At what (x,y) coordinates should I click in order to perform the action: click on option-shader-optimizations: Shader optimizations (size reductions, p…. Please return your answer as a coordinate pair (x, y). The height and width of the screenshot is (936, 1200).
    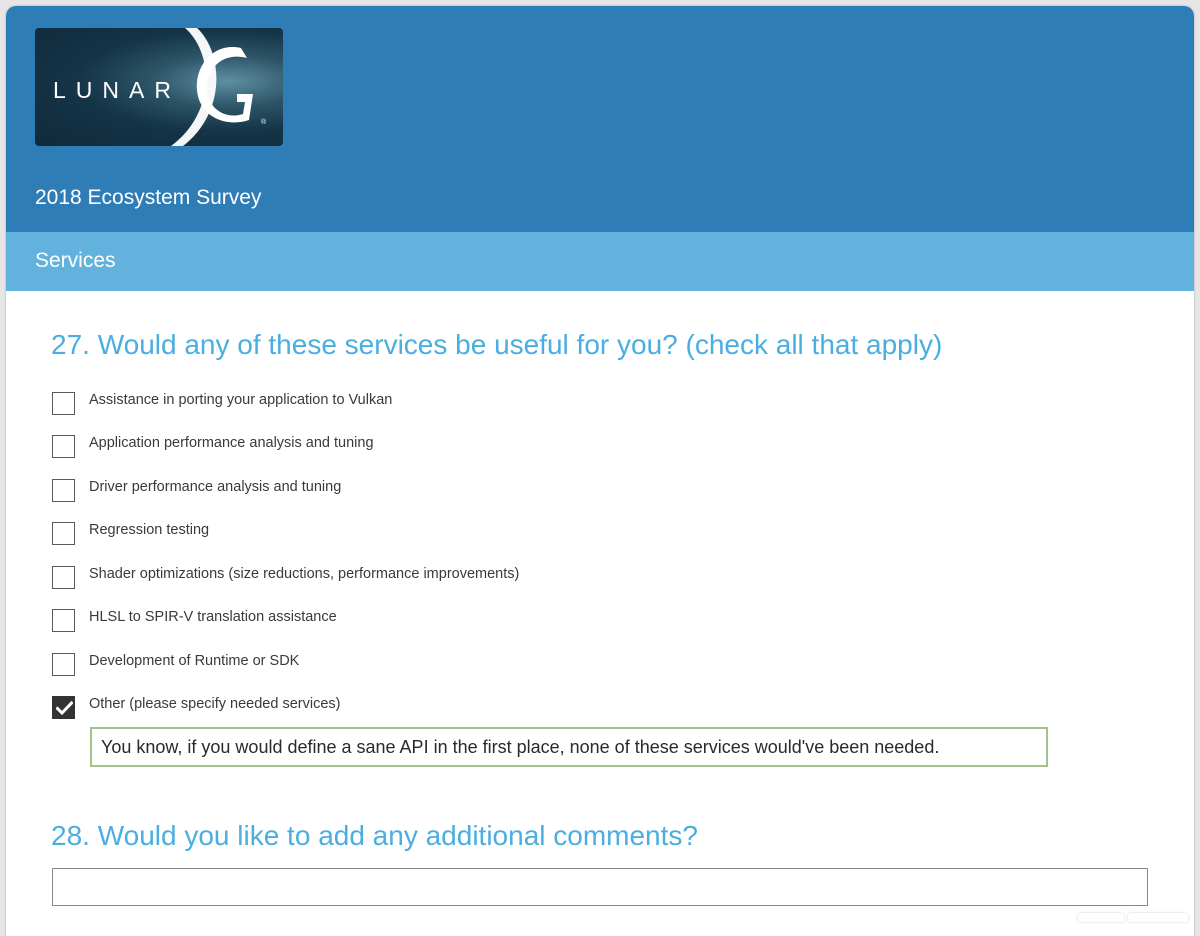
    Looking at the image, I should click on (552, 579).